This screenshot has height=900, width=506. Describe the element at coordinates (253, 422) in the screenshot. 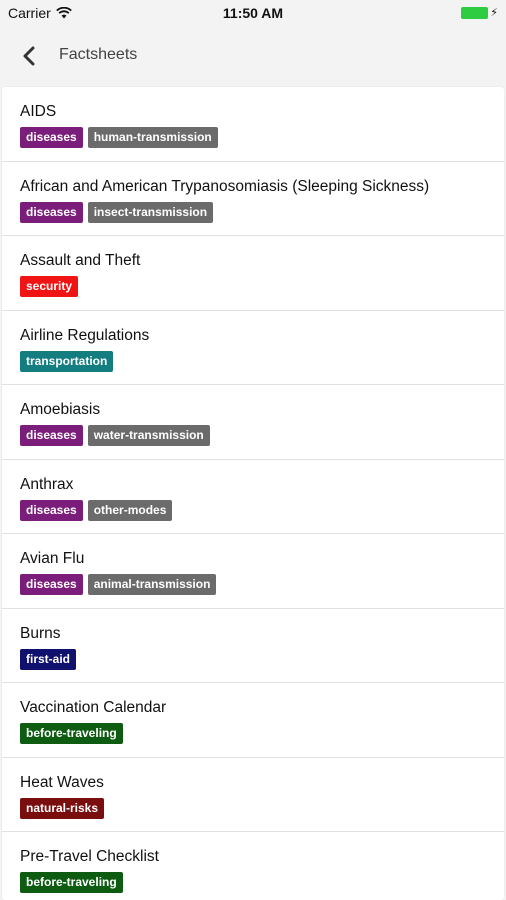

I see `list-item: Amoebiasis diseases water-transmission` at that location.